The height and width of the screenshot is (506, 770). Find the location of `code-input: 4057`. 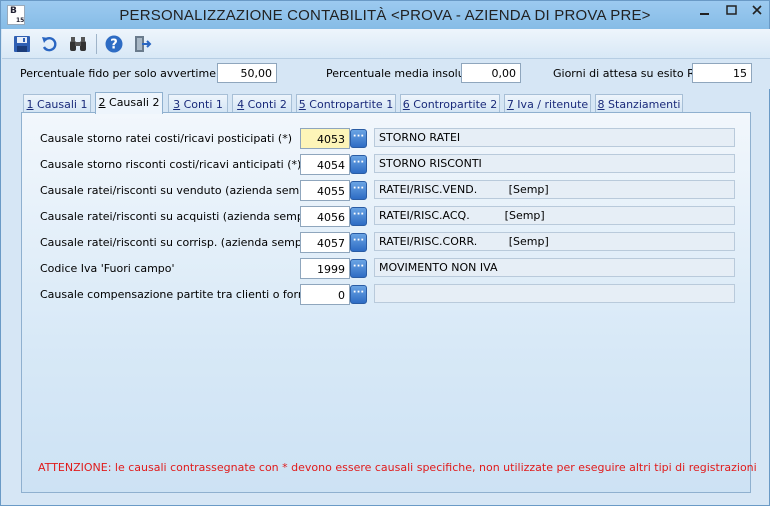

code-input: 4057 is located at coordinates (325, 242).